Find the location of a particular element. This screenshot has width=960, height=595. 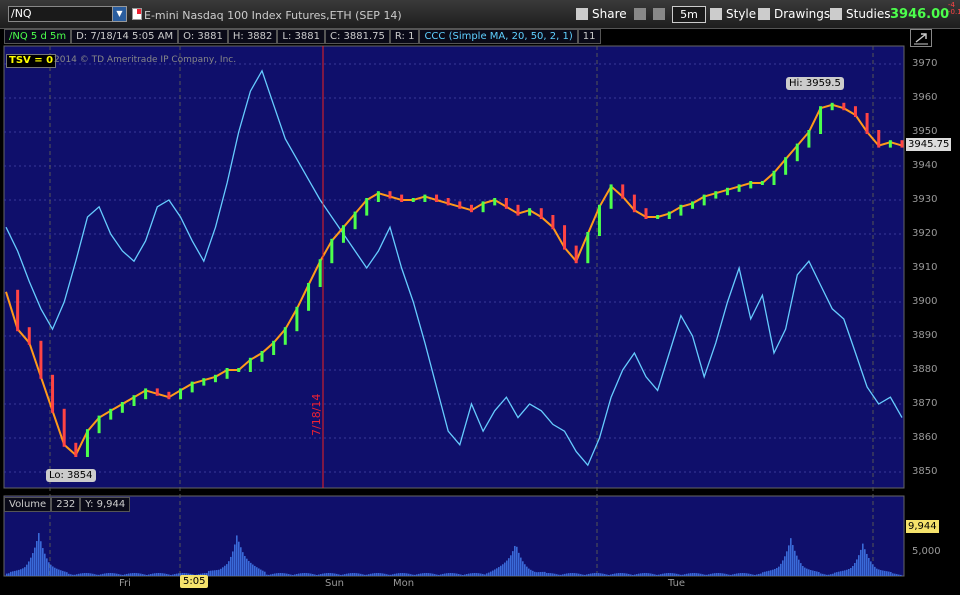

price-tick-label: 3940 is located at coordinates (925, 165).